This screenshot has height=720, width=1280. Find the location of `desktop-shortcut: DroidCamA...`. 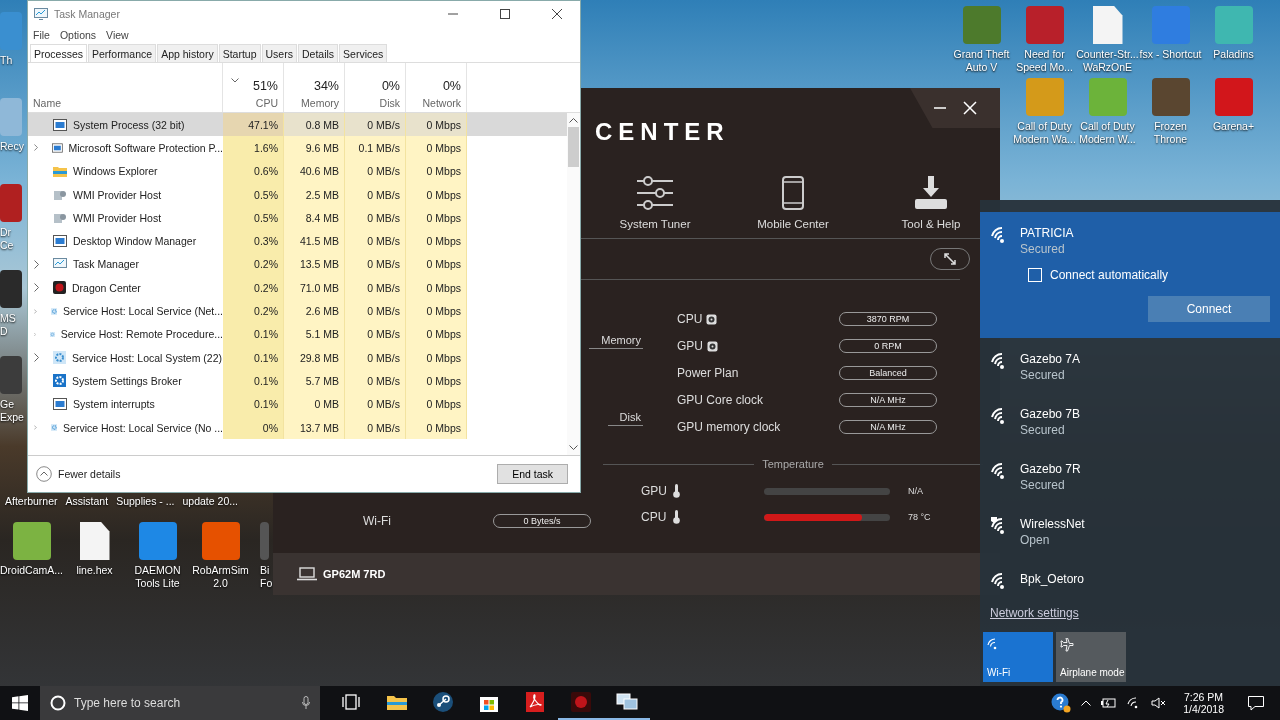

desktop-shortcut: DroidCamA... is located at coordinates (31, 556).